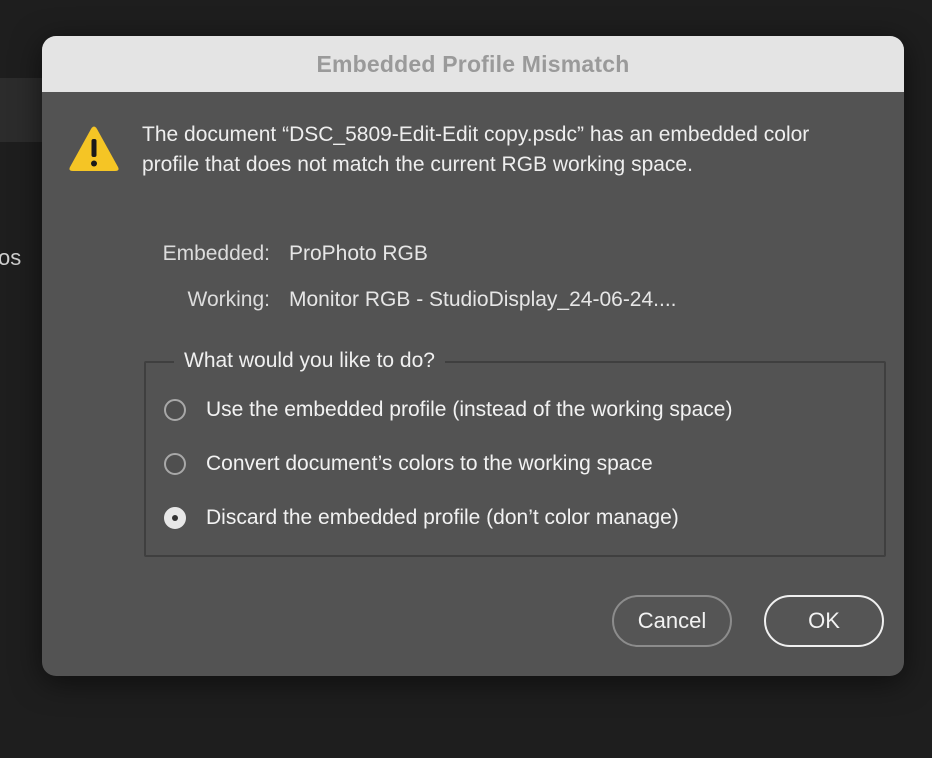 The height and width of the screenshot is (758, 932). What do you see at coordinates (228, 299) in the screenshot?
I see `working-label: Working:` at bounding box center [228, 299].